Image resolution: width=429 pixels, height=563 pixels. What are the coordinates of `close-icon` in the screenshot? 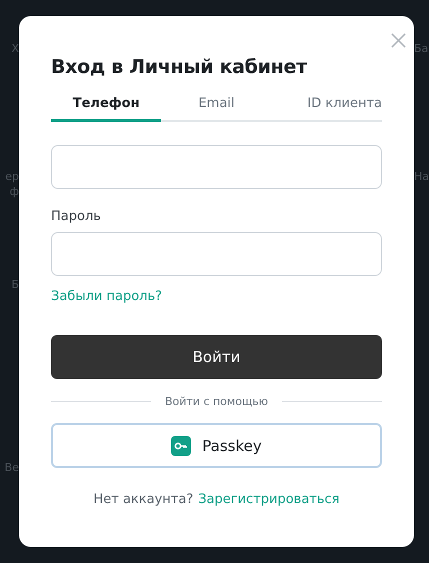 It's located at (398, 40).